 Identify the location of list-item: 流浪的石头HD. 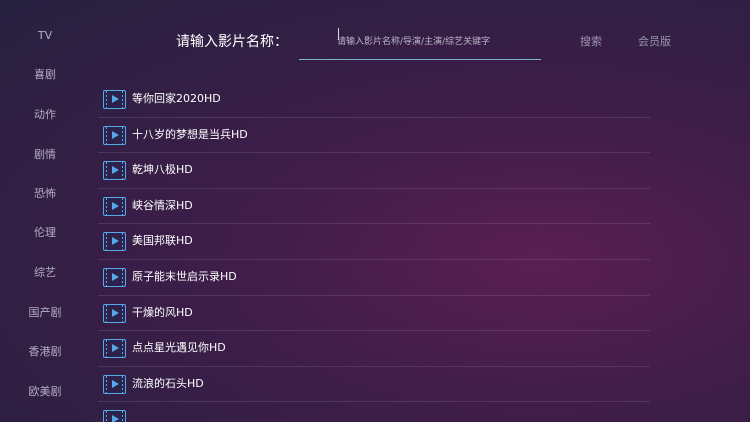
(374, 385).